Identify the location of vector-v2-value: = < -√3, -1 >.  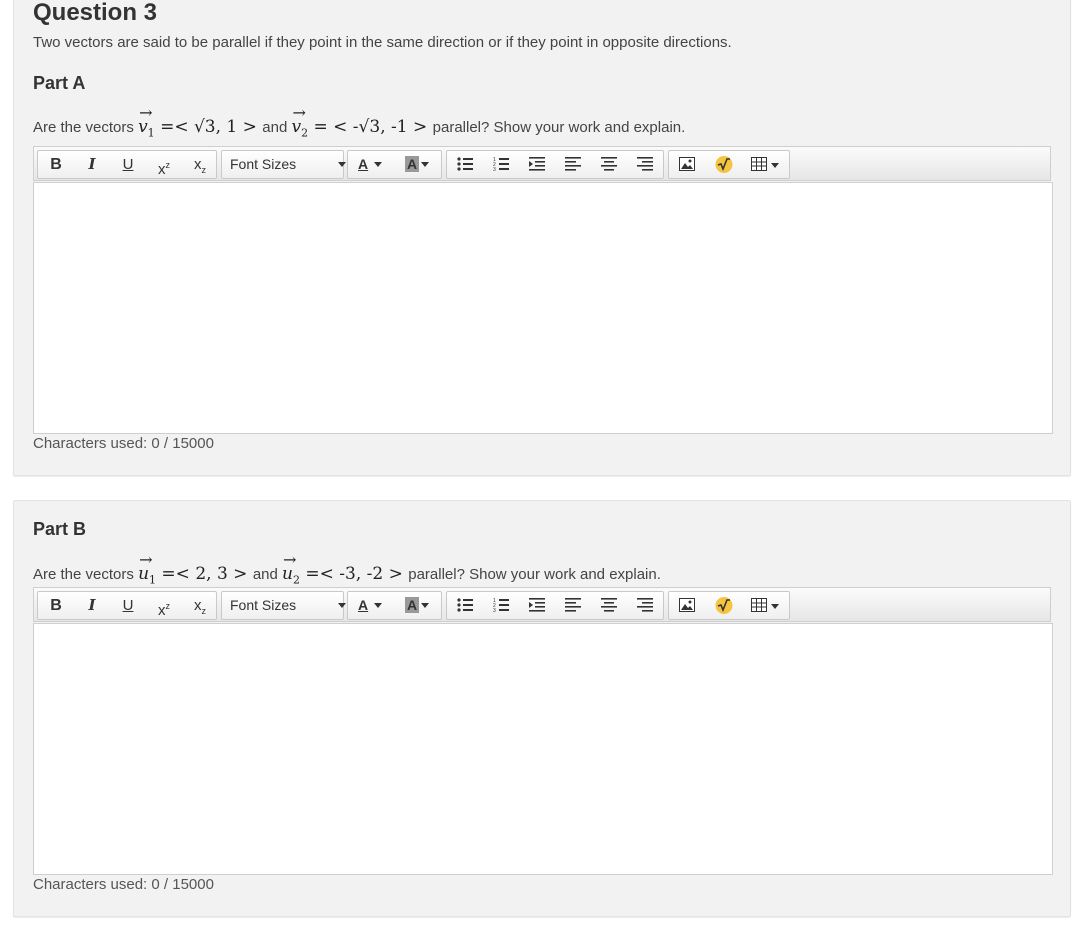
(370, 127).